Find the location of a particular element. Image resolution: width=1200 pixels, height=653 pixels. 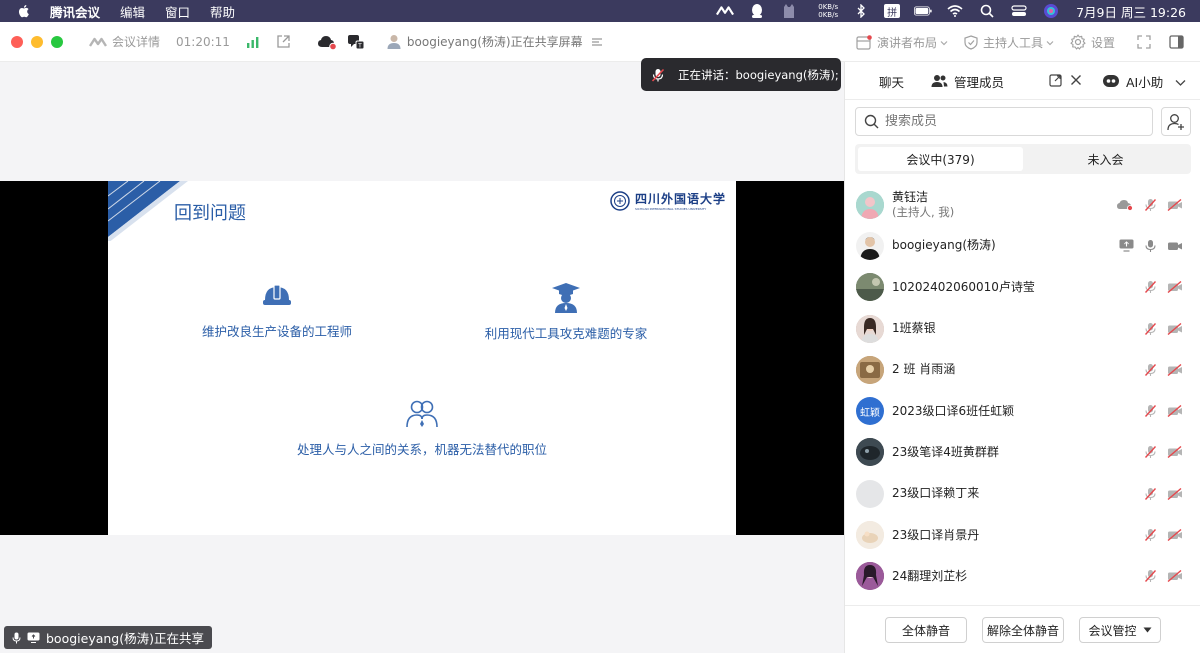

apple-logo-icon is located at coordinates (24, 11).